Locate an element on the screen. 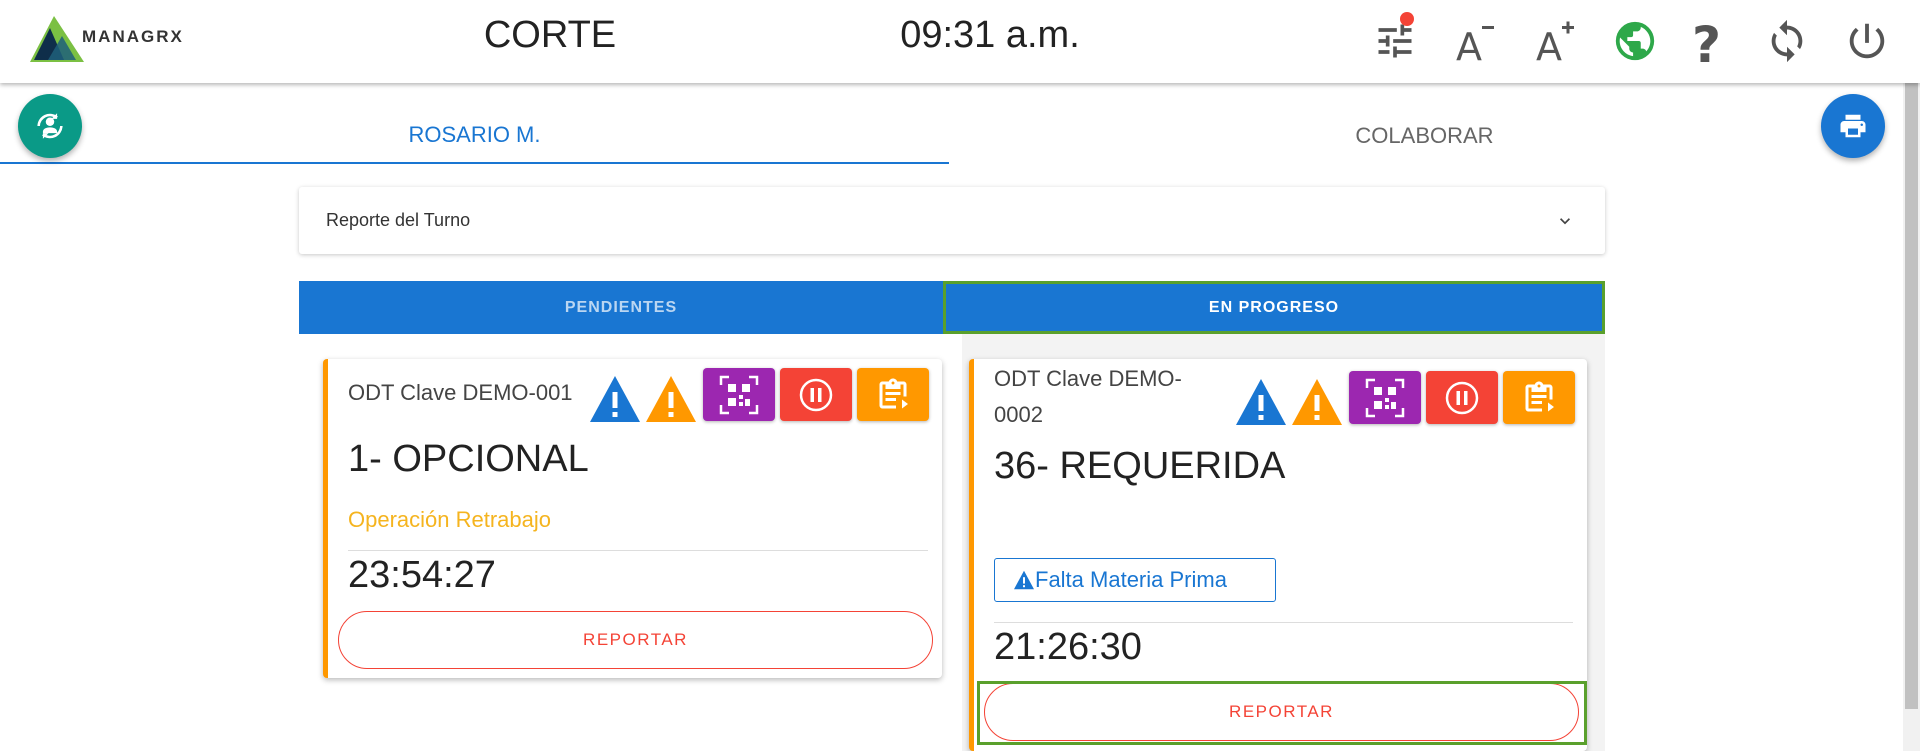 The height and width of the screenshot is (751, 1920). tab-colaborar: COLABORAR is located at coordinates (1424, 136).